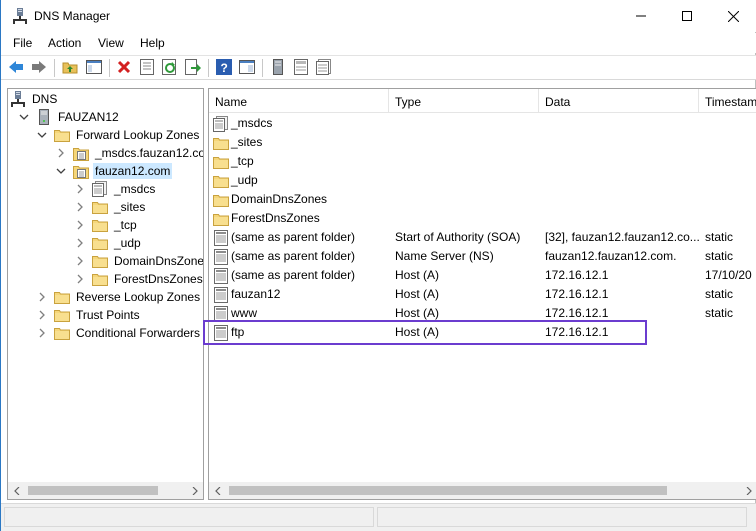  I want to click on table-row: fauzan12 Host (A) 172.16.12.1 static, so click(482, 294).